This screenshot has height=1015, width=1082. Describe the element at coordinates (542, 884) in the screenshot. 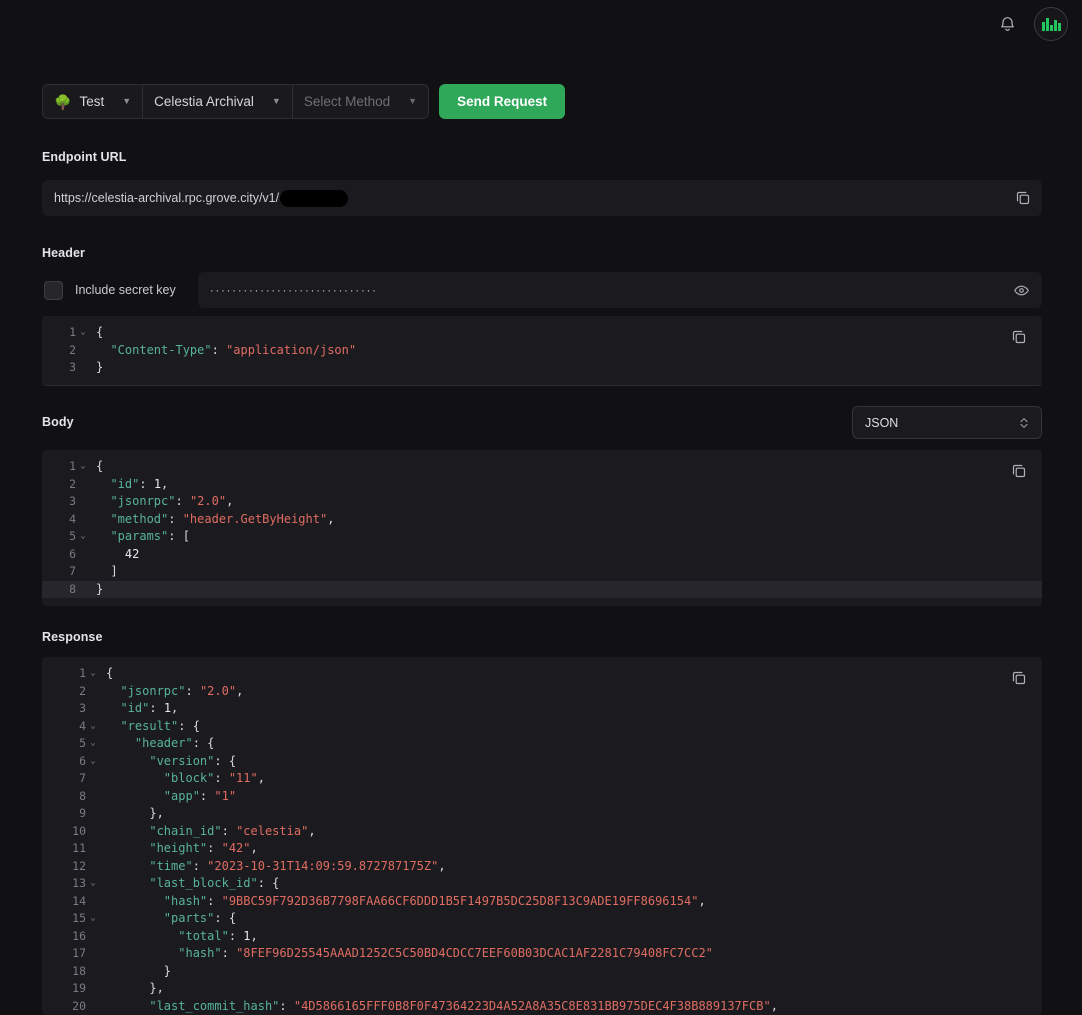

I see `code-line: 13 ⌄ "last_block_id": {` at that location.